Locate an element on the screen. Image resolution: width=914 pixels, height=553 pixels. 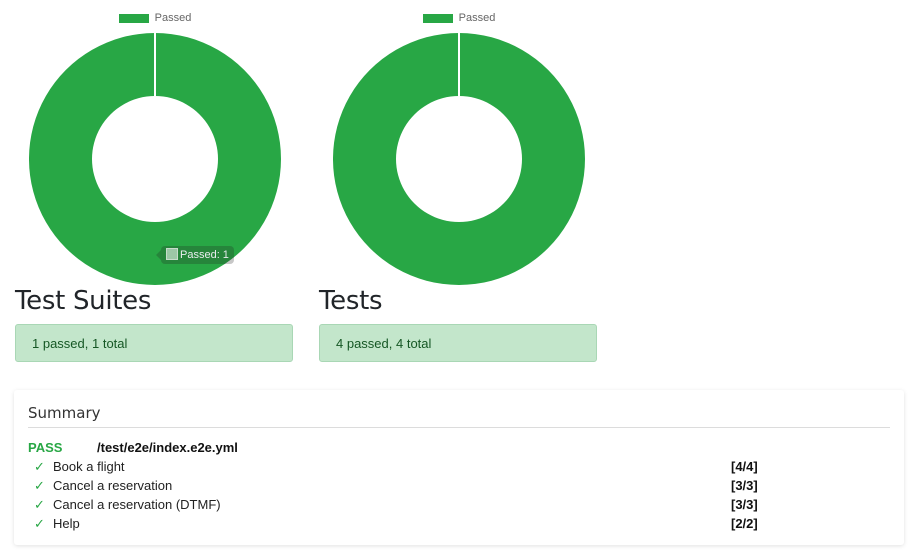
suite-status-badge: PASS is located at coordinates (45, 447).